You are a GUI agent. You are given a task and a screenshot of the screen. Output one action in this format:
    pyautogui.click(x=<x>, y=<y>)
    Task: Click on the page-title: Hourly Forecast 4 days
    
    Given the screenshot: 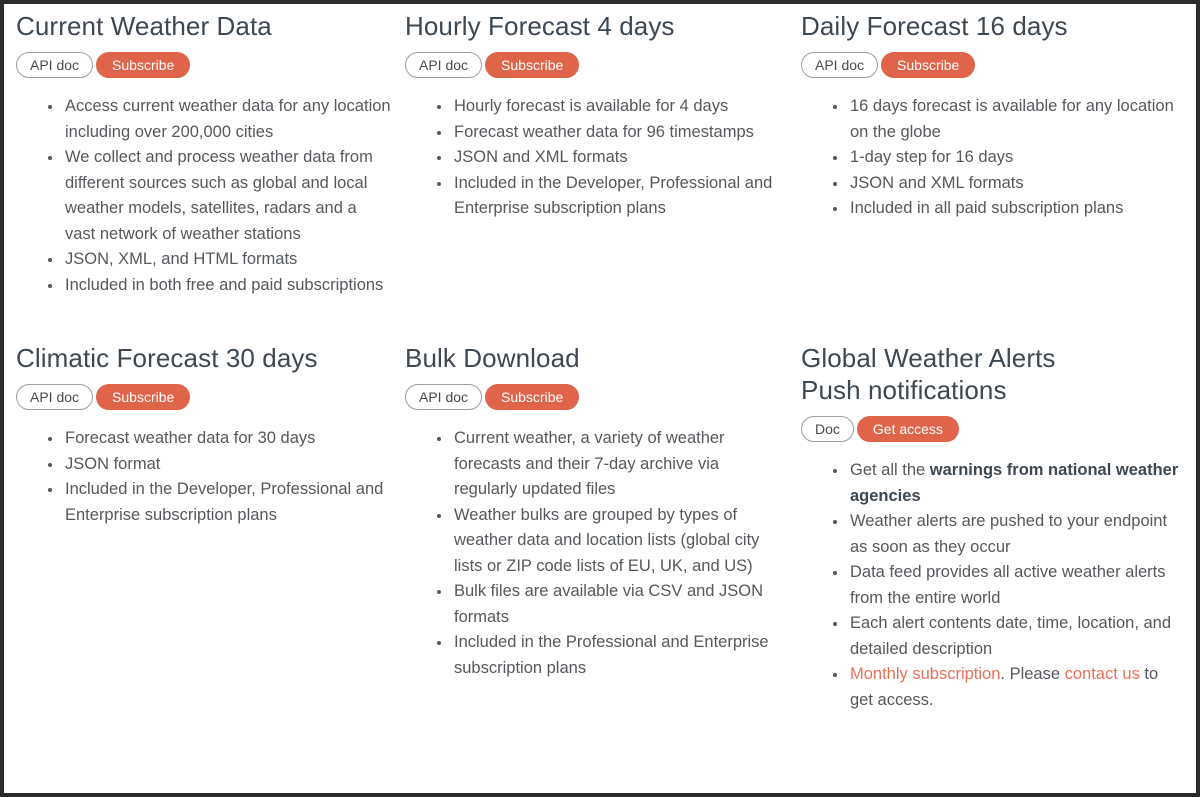 What is the action you would take?
    pyautogui.click(x=540, y=26)
    